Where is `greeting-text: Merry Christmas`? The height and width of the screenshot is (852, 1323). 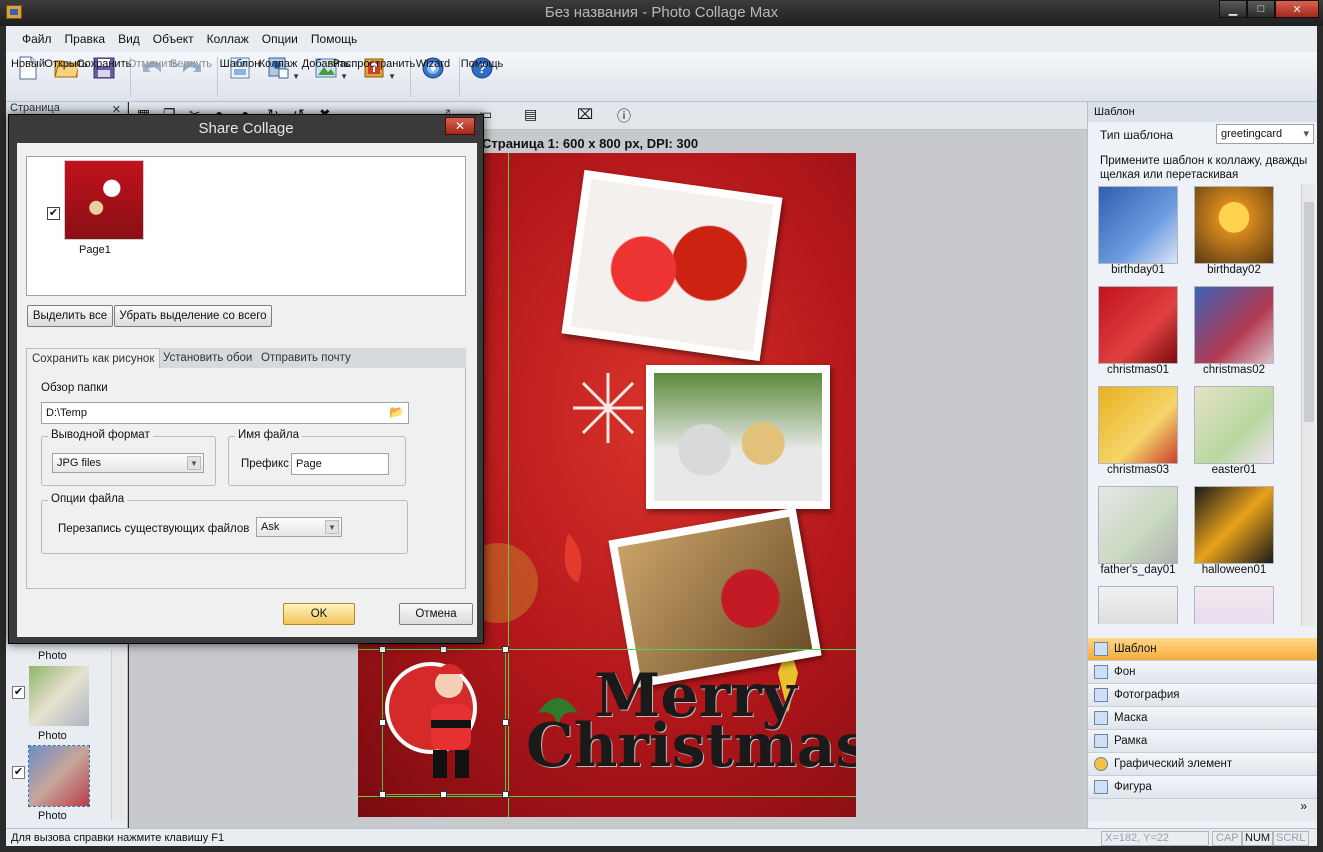
greeting-text: Merry Christmas is located at coordinates (691, 721).